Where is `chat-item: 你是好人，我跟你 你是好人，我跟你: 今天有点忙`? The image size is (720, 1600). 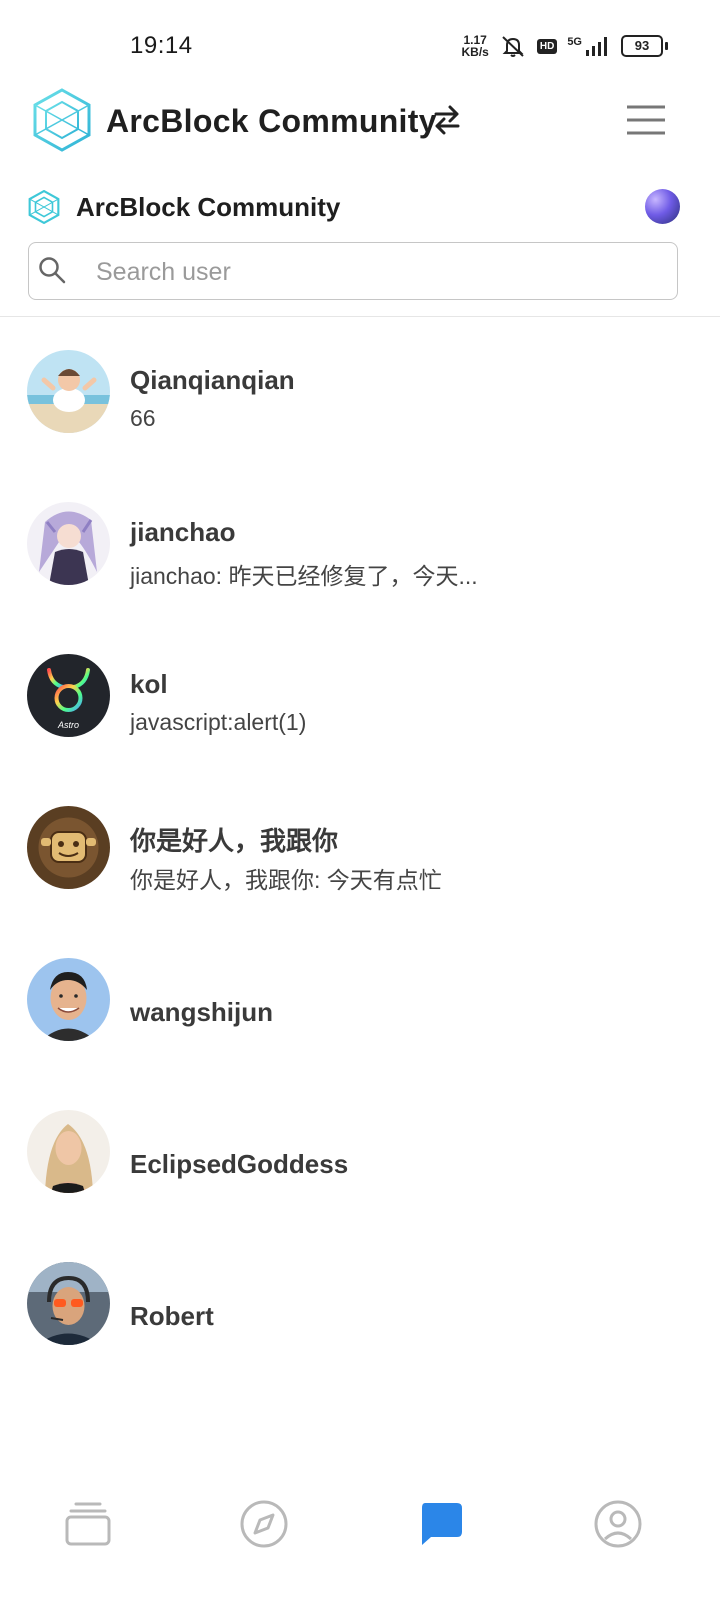 chat-item: 你是好人，我跟你 你是好人，我跟你: 今天有点忙 is located at coordinates (360, 849).